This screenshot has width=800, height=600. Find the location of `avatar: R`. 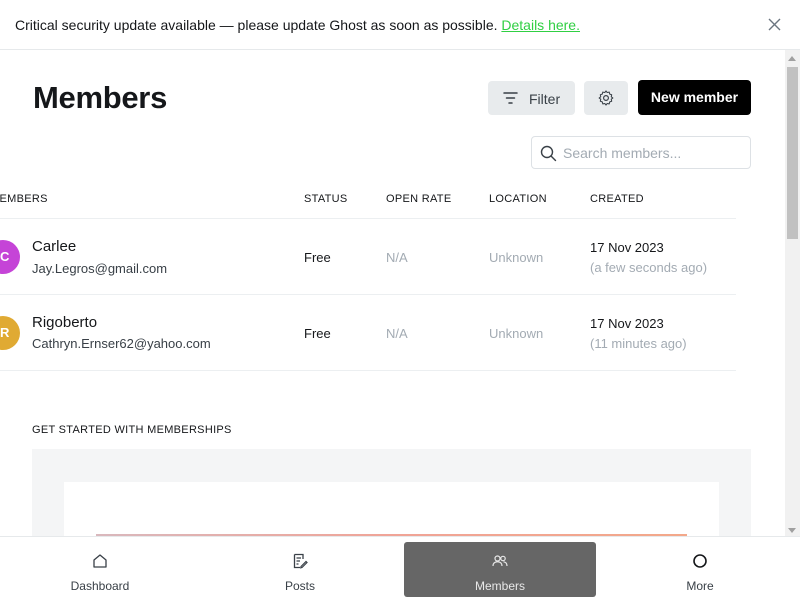

avatar: R is located at coordinates (10, 333).